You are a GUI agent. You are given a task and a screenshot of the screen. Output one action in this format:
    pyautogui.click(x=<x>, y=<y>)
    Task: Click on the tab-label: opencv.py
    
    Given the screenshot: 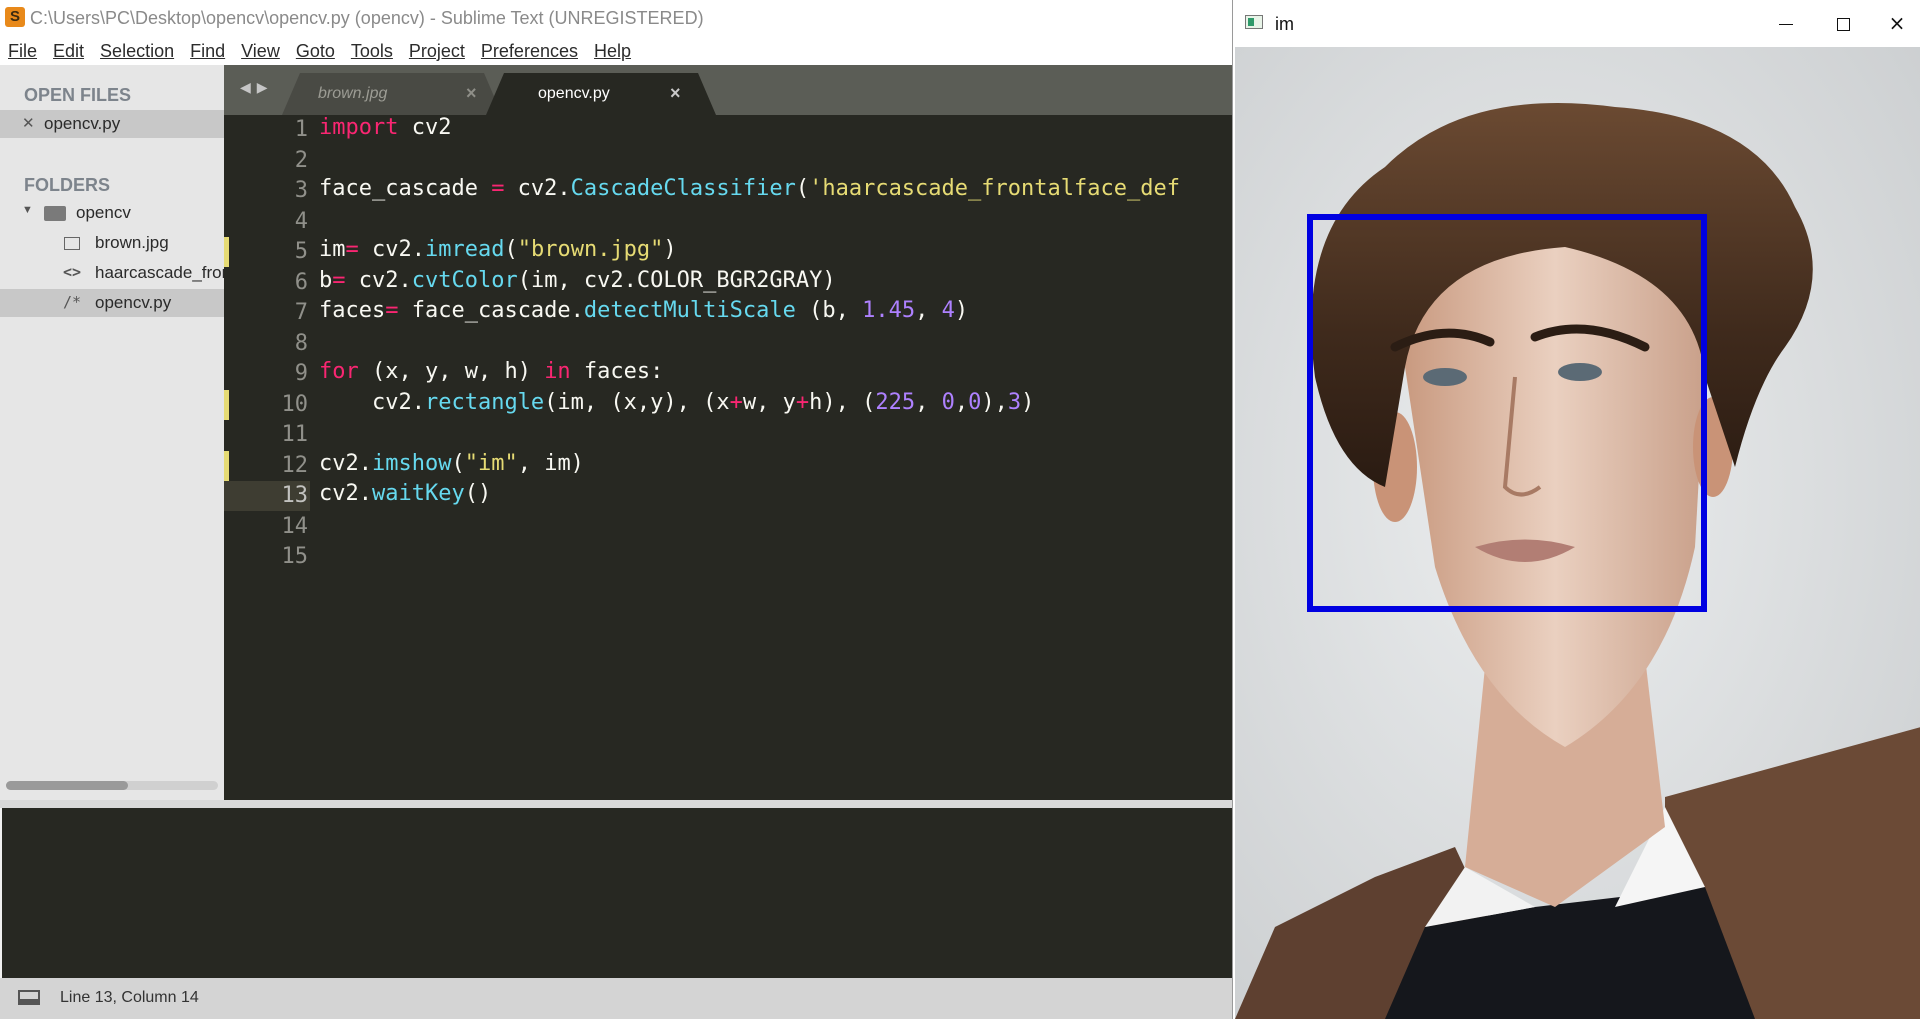 What is the action you would take?
    pyautogui.click(x=574, y=93)
    